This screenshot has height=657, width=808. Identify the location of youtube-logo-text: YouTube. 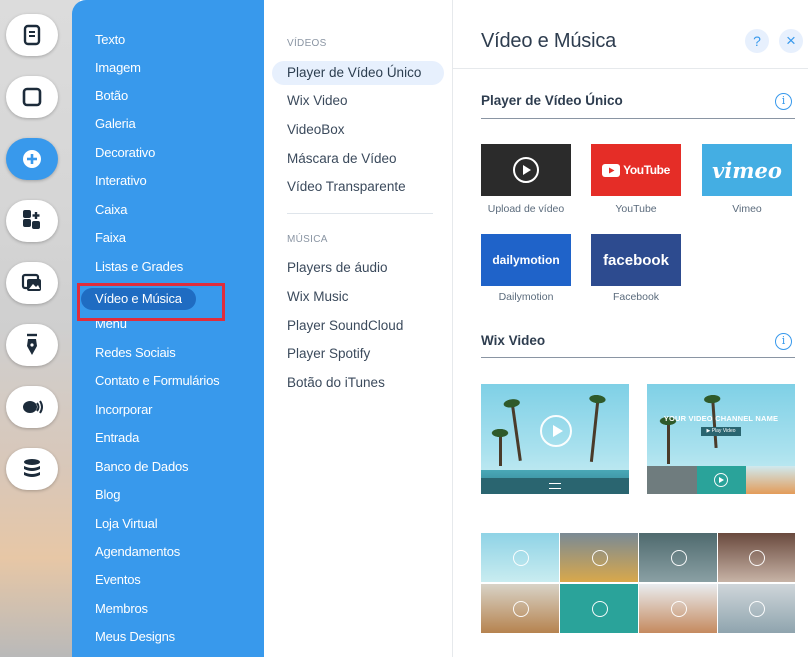
(646, 170).